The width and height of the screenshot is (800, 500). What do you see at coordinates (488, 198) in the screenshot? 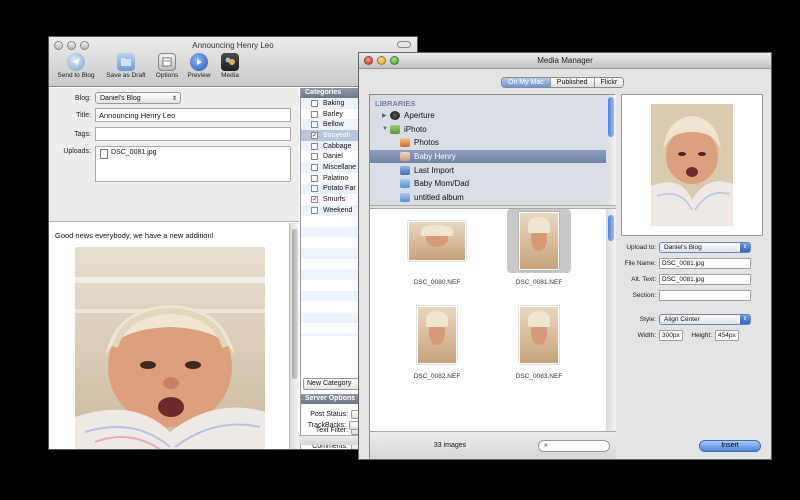
I see `library-item-untitled-album: untitled album` at bounding box center [488, 198].